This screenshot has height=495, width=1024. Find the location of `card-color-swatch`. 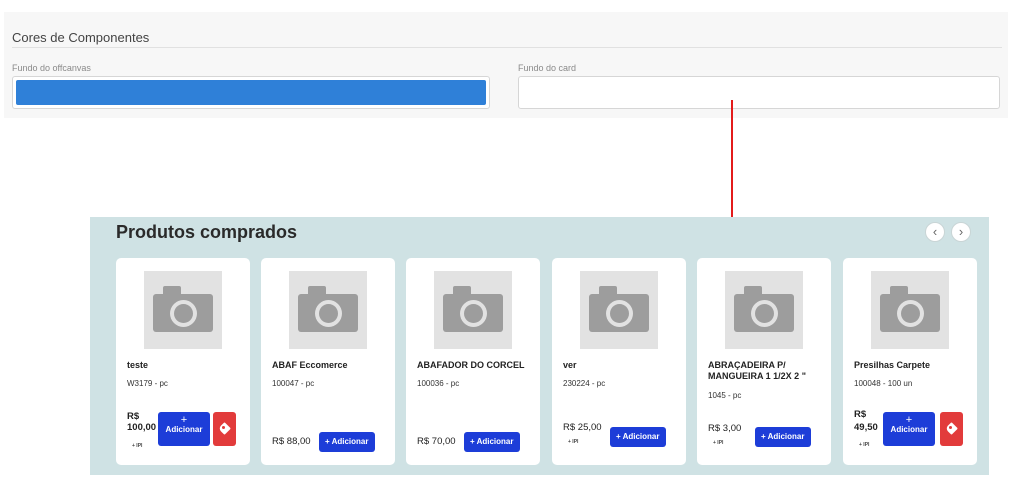

card-color-swatch is located at coordinates (759, 92).